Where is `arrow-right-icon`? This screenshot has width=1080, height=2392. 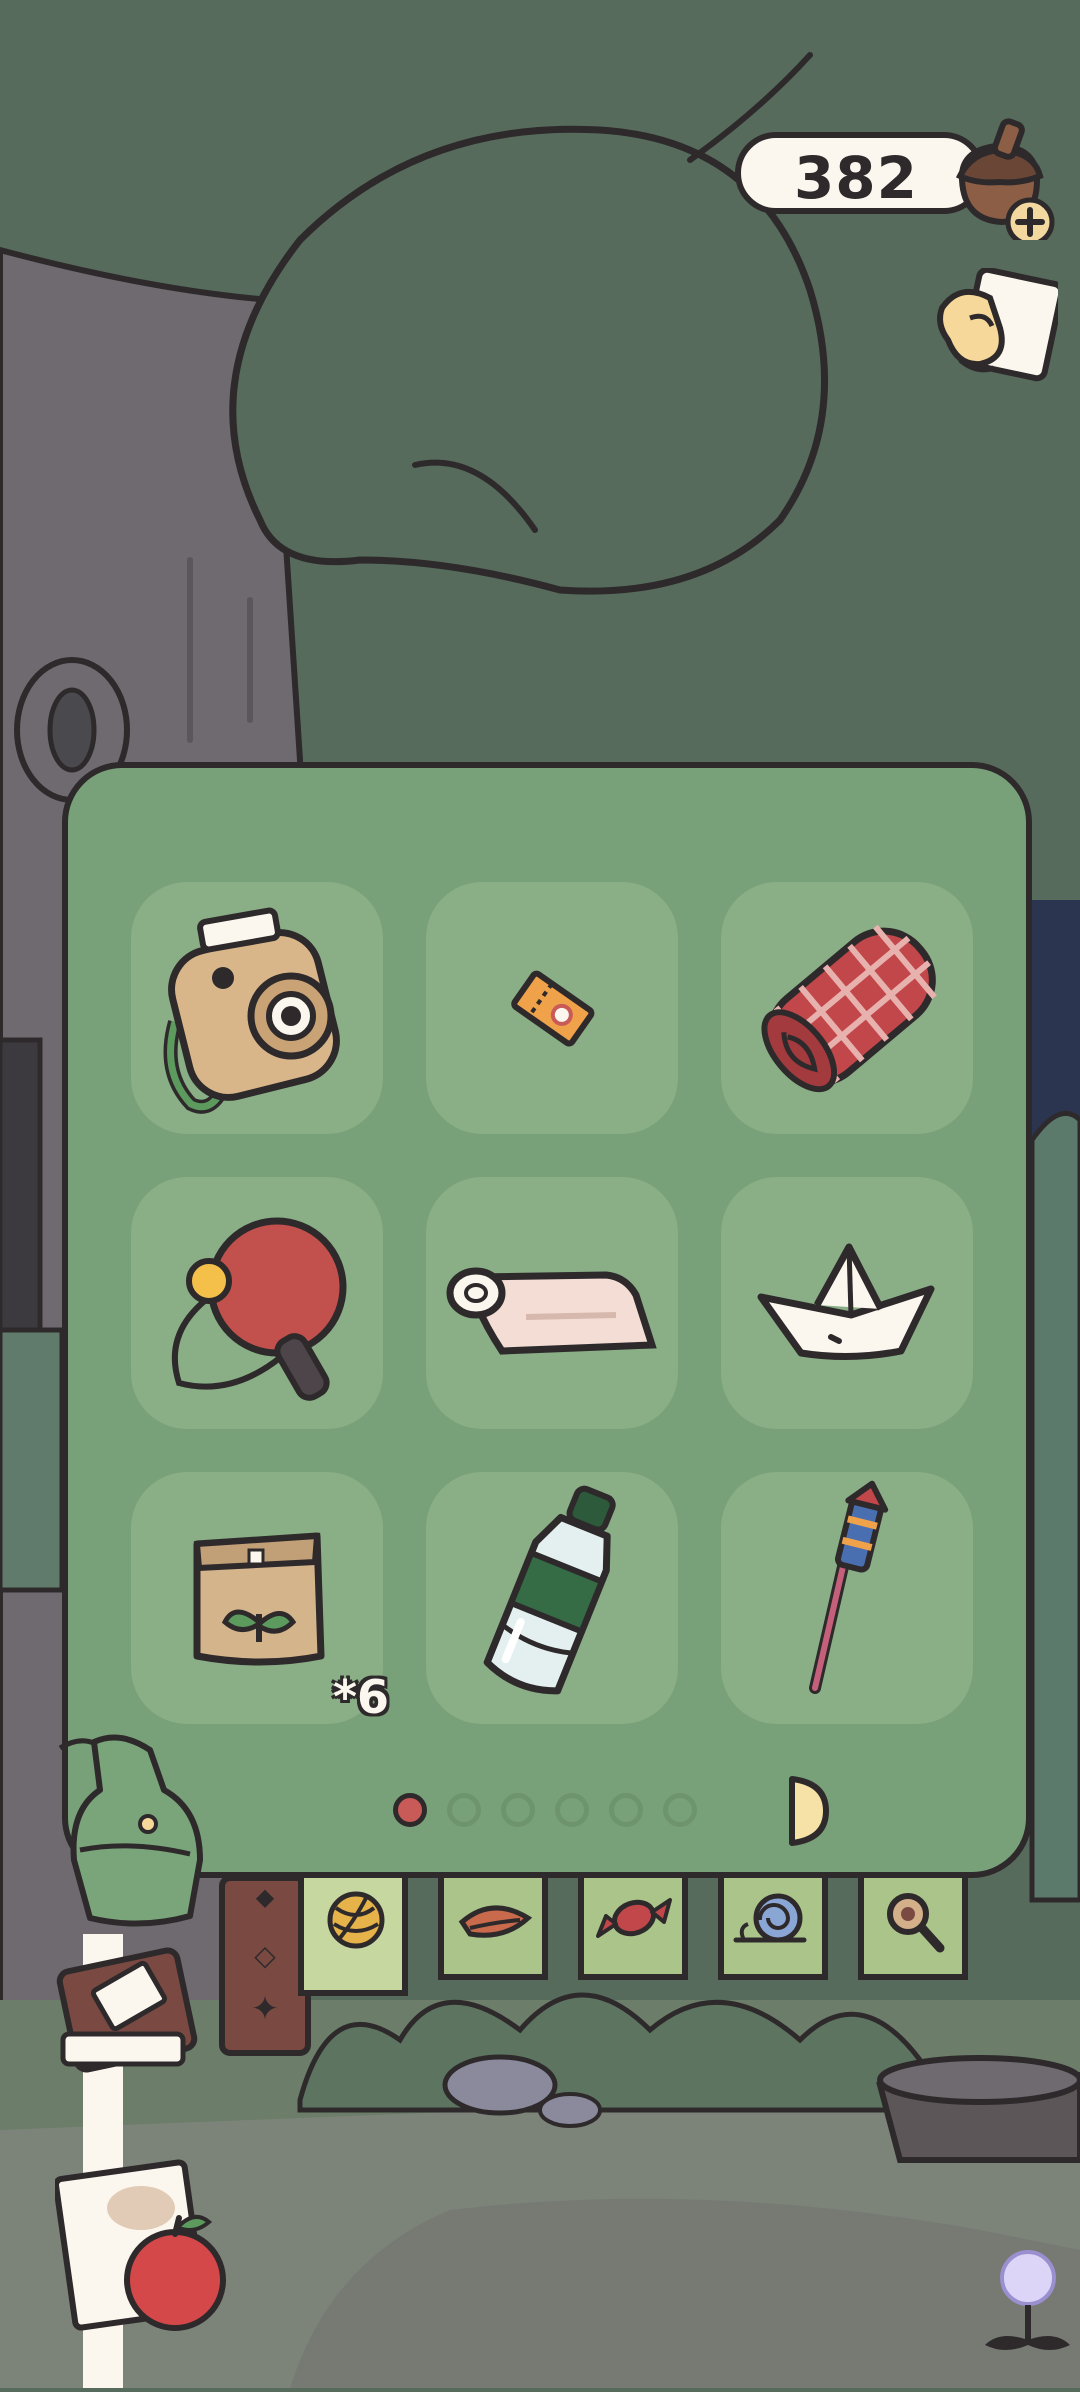 arrow-right-icon is located at coordinates (809, 1811).